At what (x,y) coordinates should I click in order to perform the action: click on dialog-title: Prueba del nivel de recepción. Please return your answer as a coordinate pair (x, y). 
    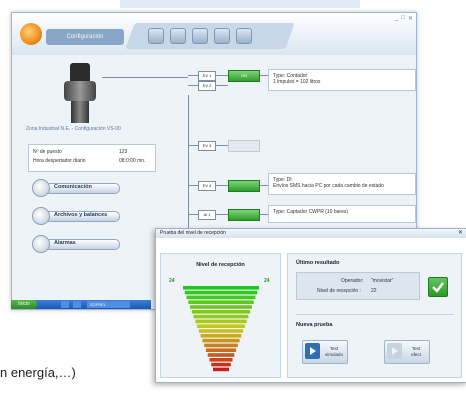
    Looking at the image, I should click on (311, 233).